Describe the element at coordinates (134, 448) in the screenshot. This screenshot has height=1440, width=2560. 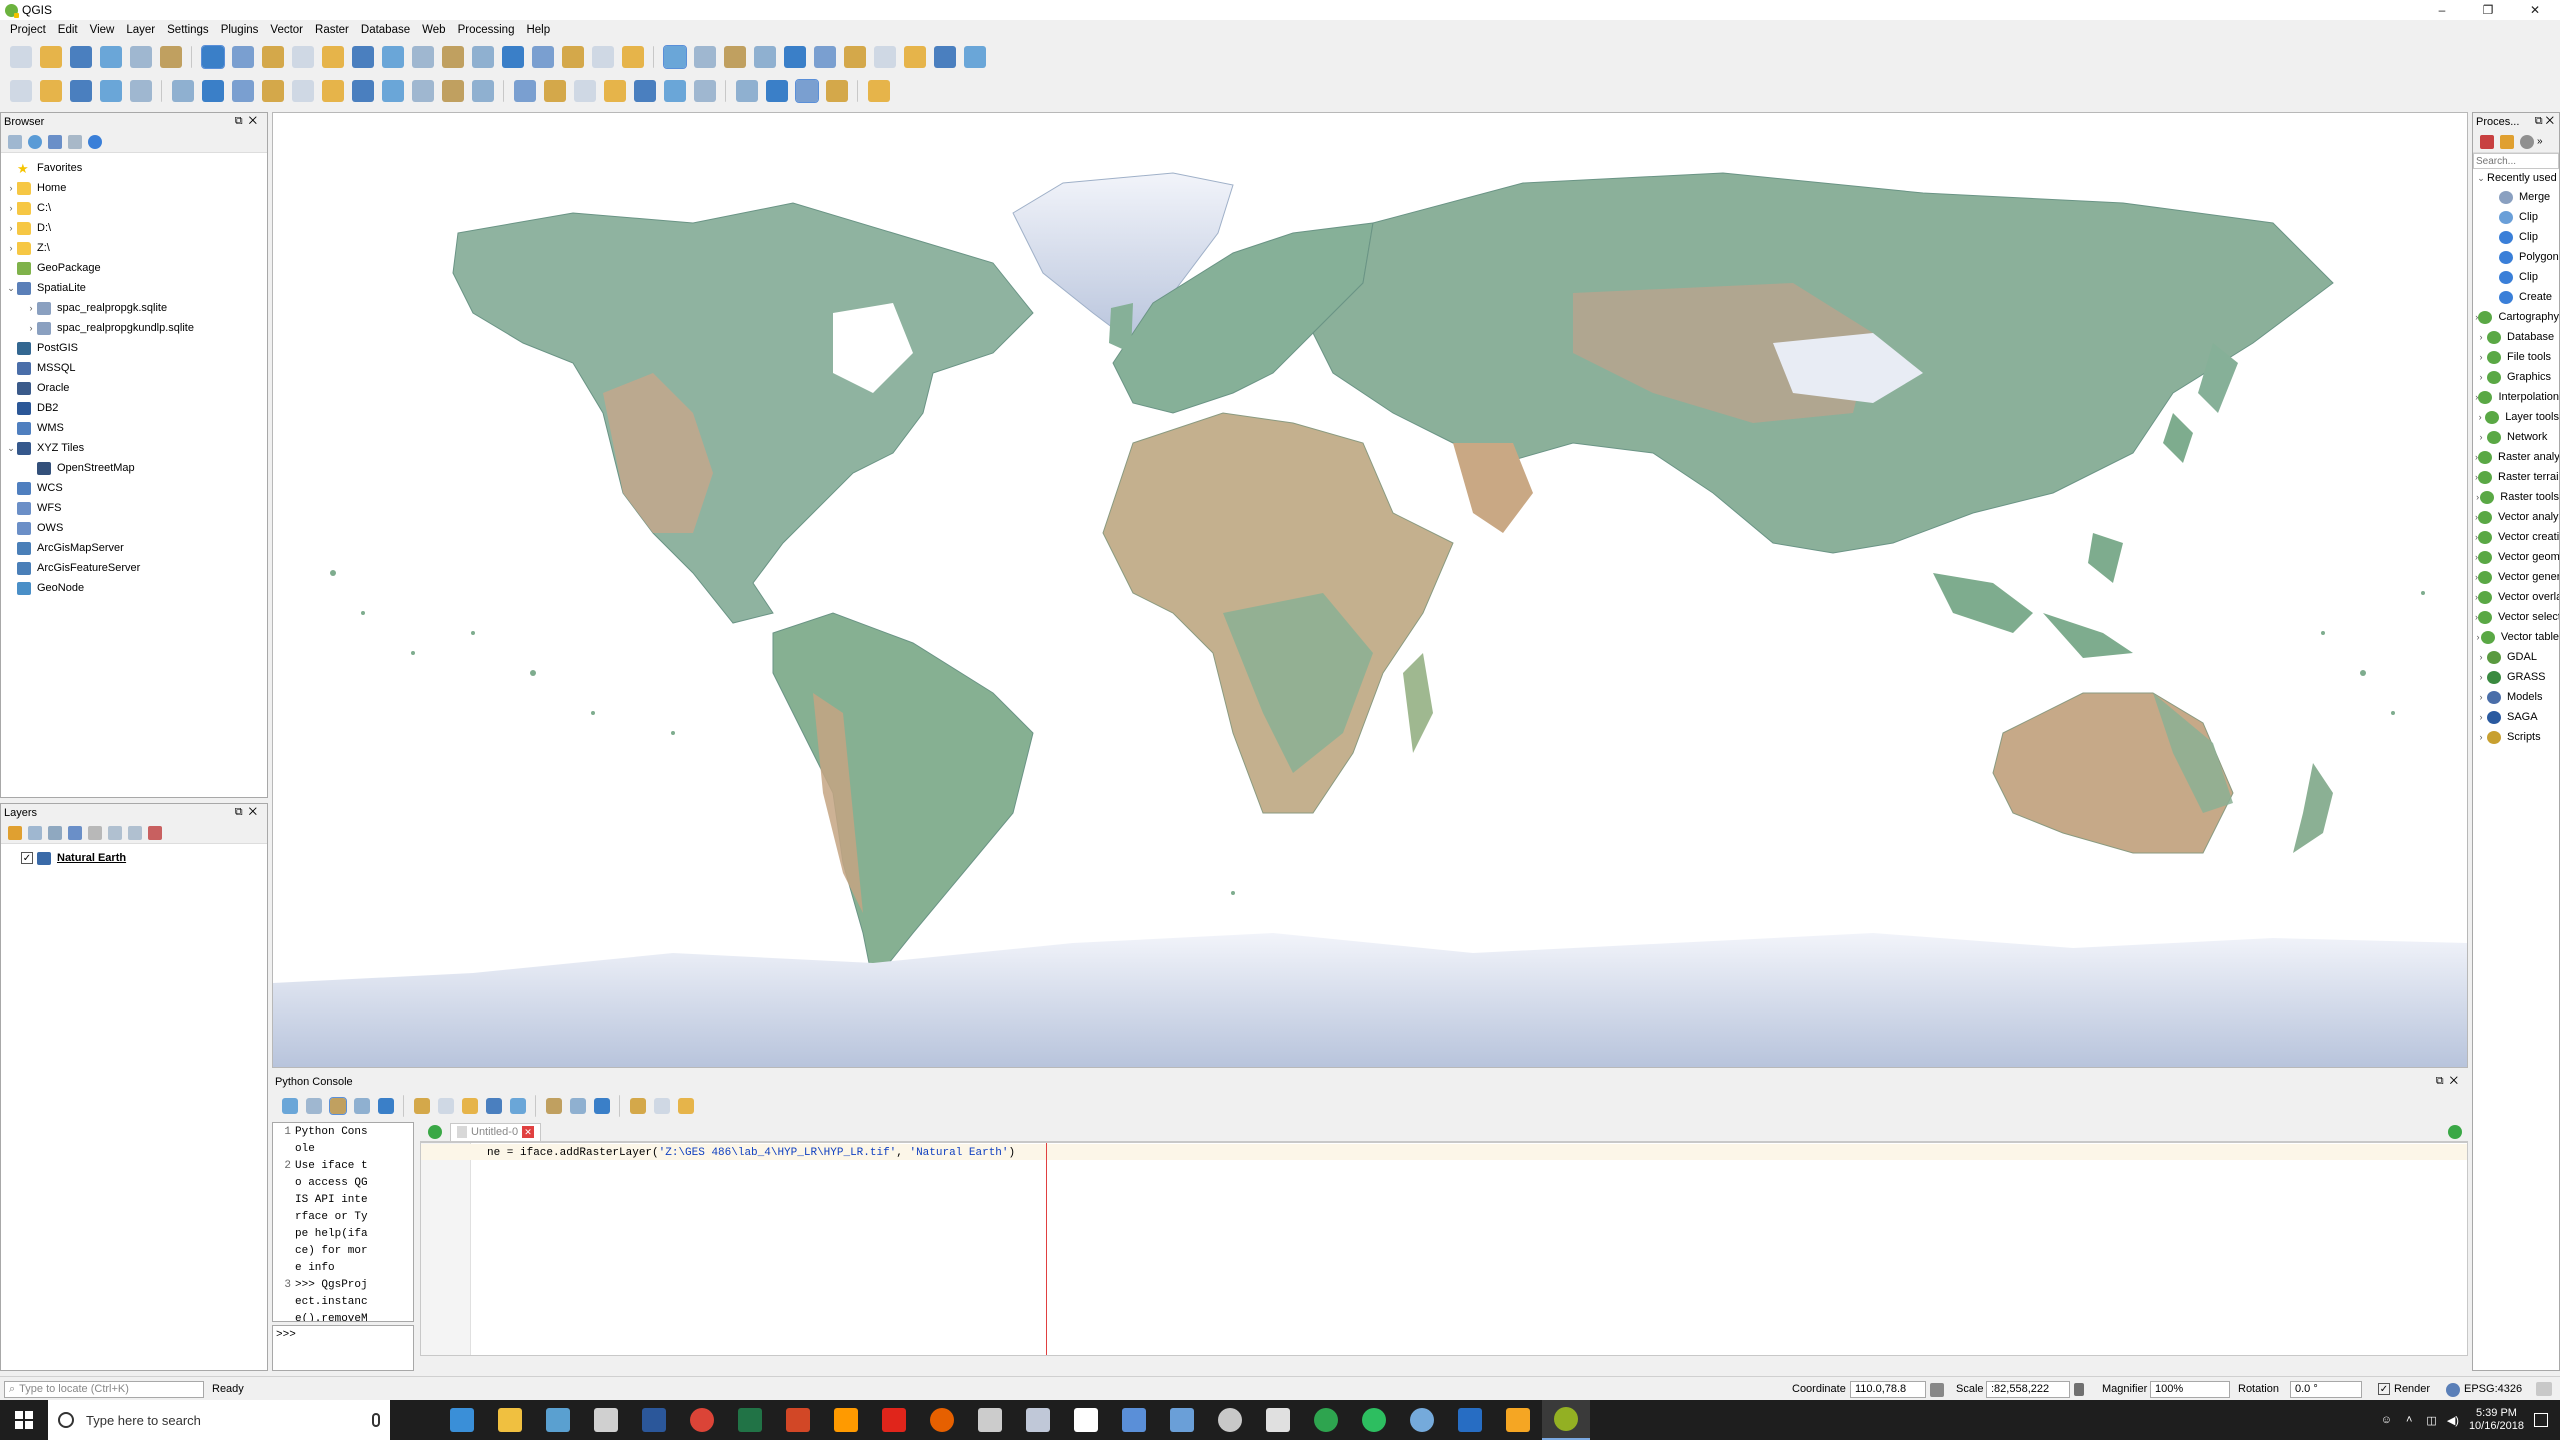
I see `browser-item: ⌄ XYZ Tiles` at that location.